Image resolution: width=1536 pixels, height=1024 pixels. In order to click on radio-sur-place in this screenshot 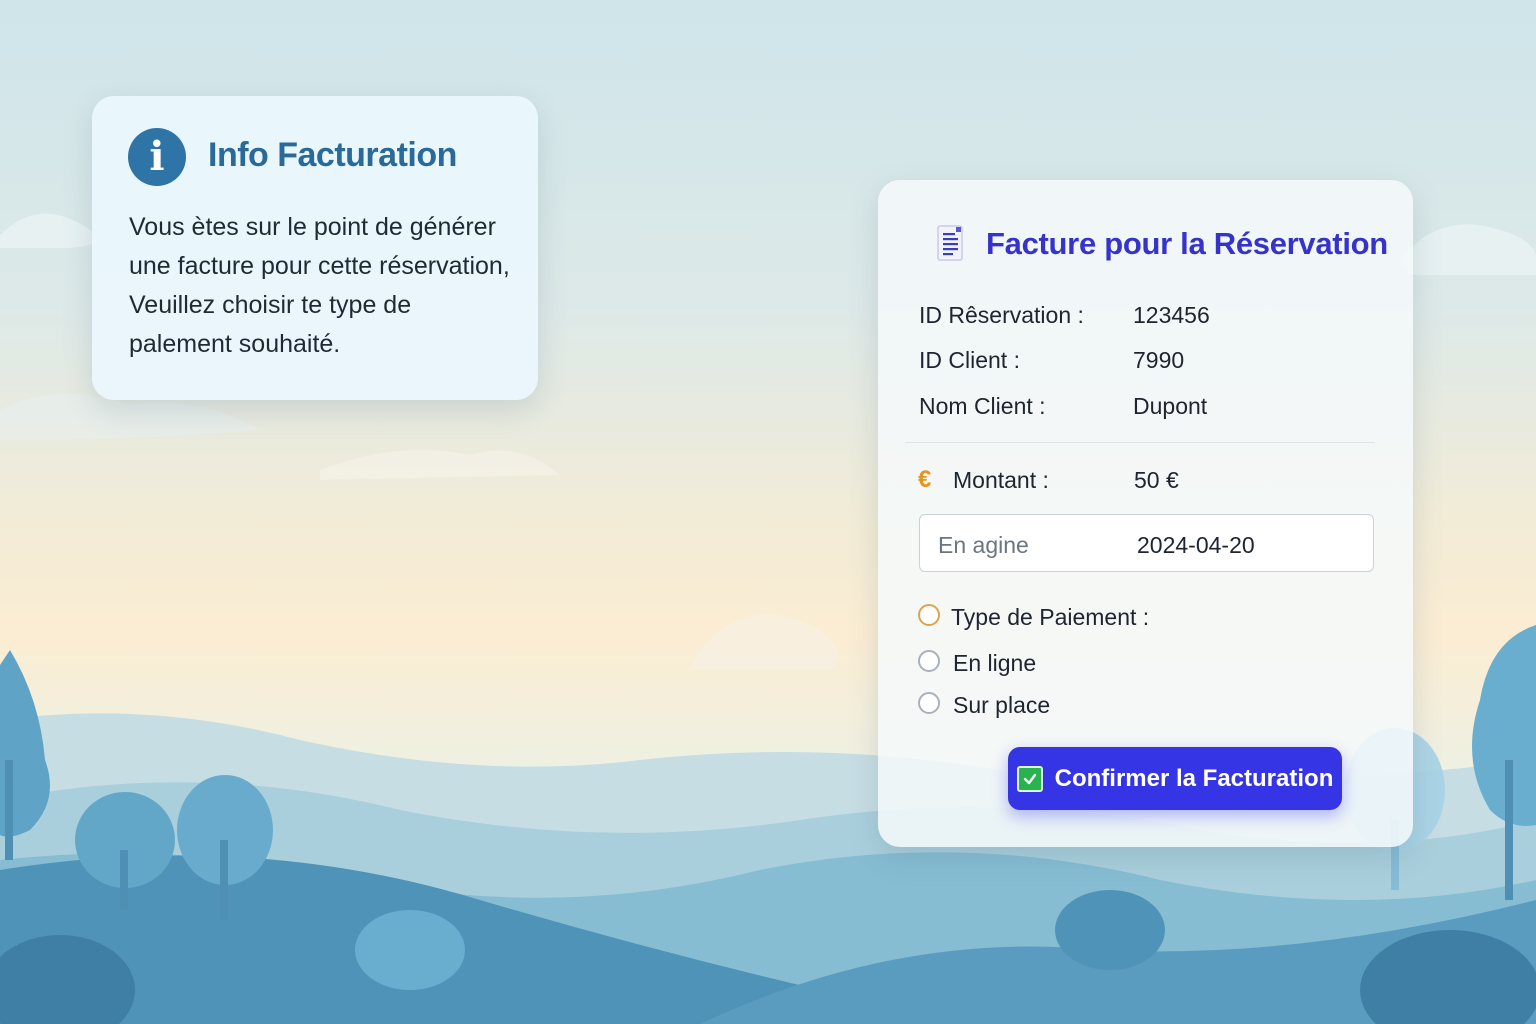, I will do `click(929, 703)`.